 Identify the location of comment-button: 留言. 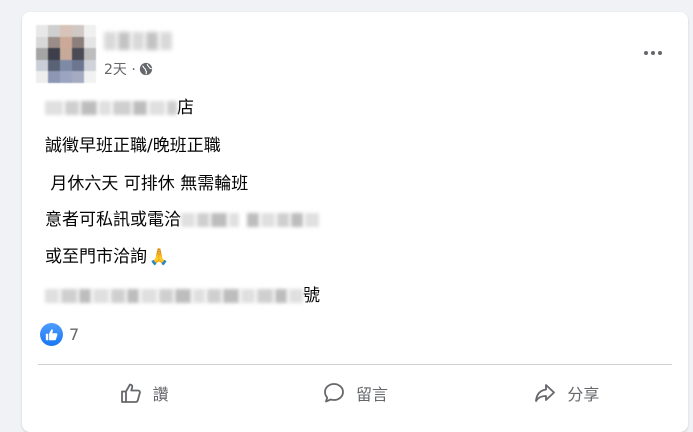
(354, 393).